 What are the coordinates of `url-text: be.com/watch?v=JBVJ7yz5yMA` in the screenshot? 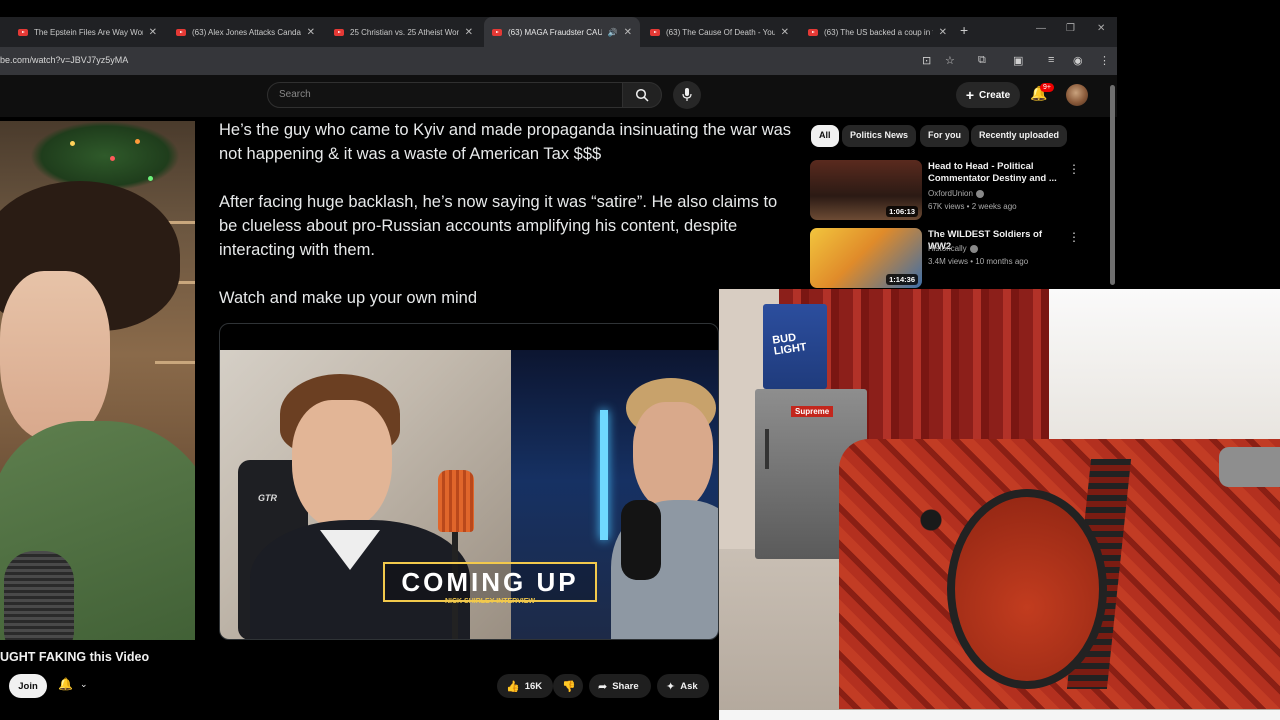 It's located at (64, 60).